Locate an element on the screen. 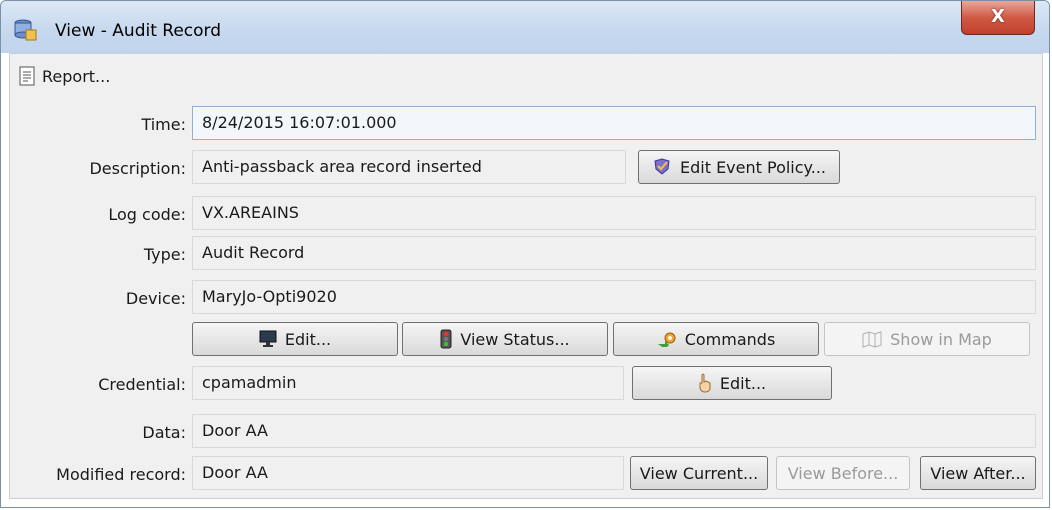  report-document-icon is located at coordinates (27, 76).